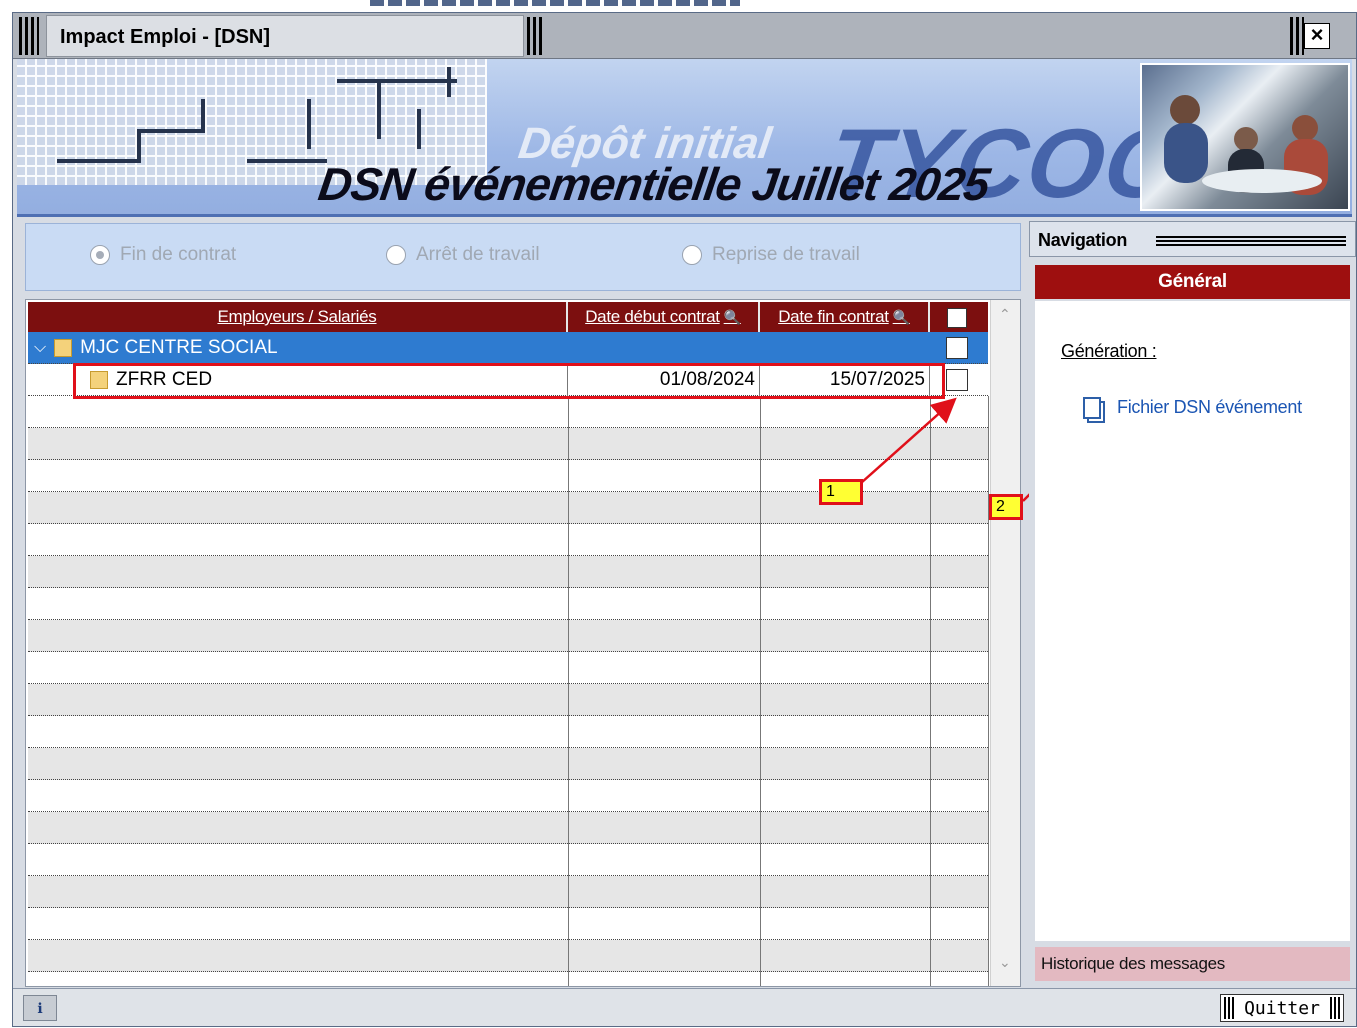  Describe the element at coordinates (1083, 240) in the screenshot. I see `navigation-title: Navigation` at that location.